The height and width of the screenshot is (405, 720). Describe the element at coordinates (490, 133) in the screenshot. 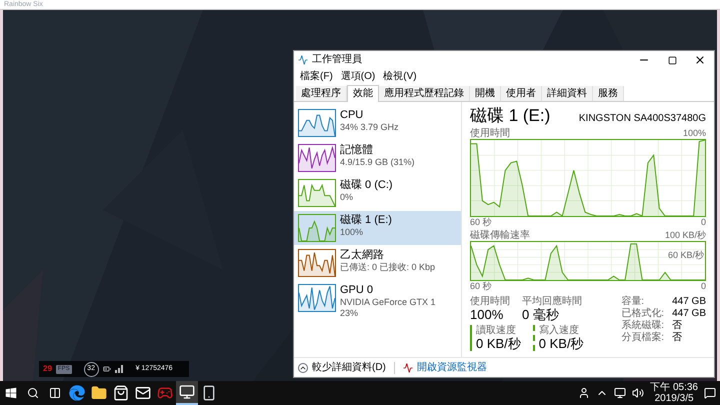

I see `chart-label: 使用時間` at that location.